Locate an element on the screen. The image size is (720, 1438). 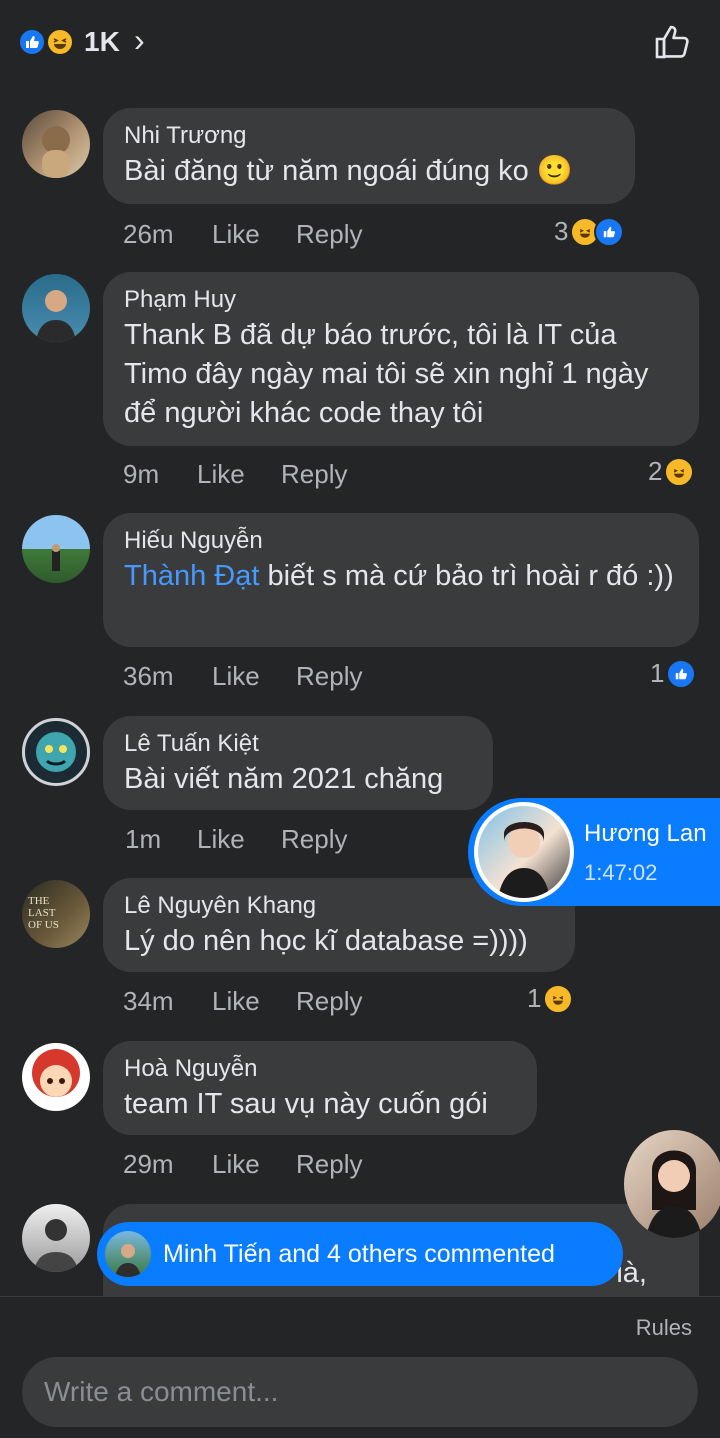
pill-avatar is located at coordinates (128, 1254).